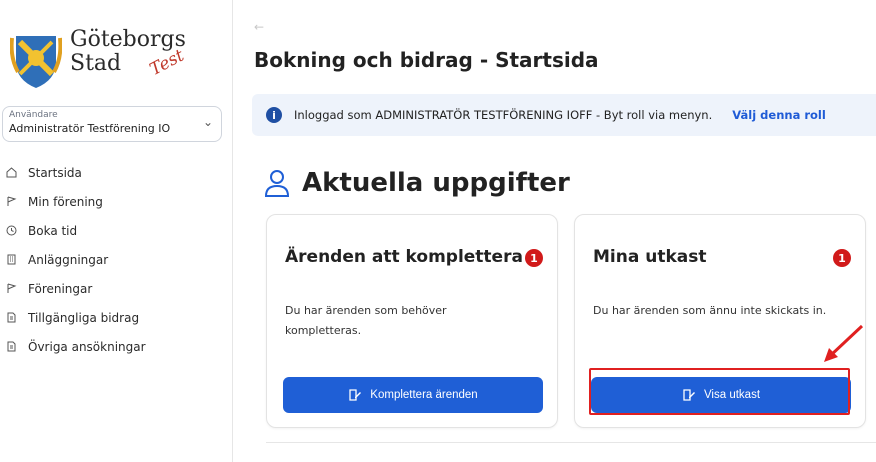 The width and height of the screenshot is (876, 462). I want to click on info-icon: i, so click(274, 115).